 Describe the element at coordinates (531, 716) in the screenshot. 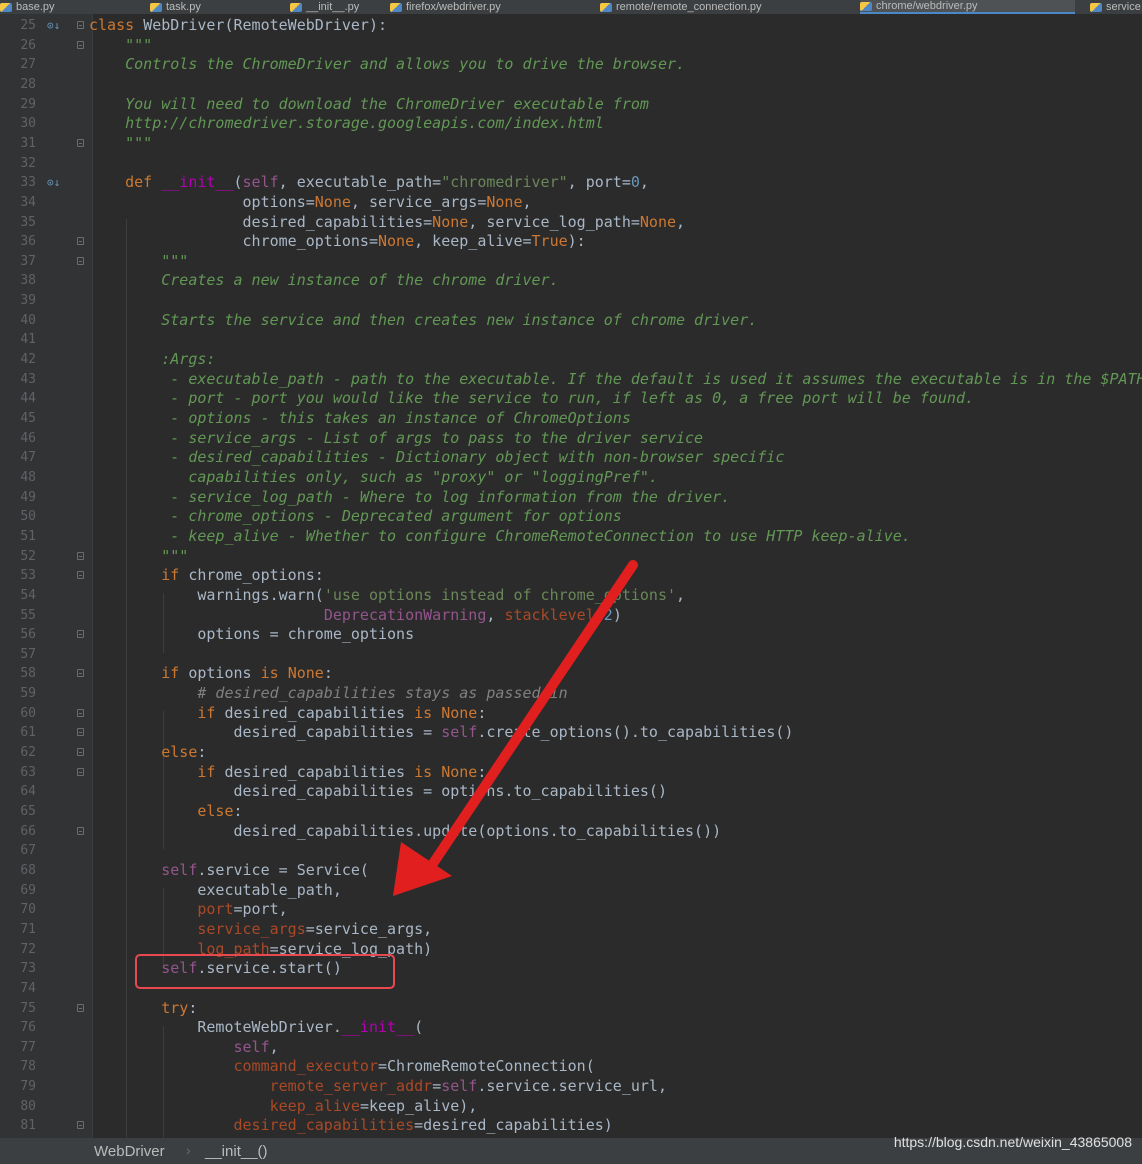

I see `arrow-shaft` at that location.